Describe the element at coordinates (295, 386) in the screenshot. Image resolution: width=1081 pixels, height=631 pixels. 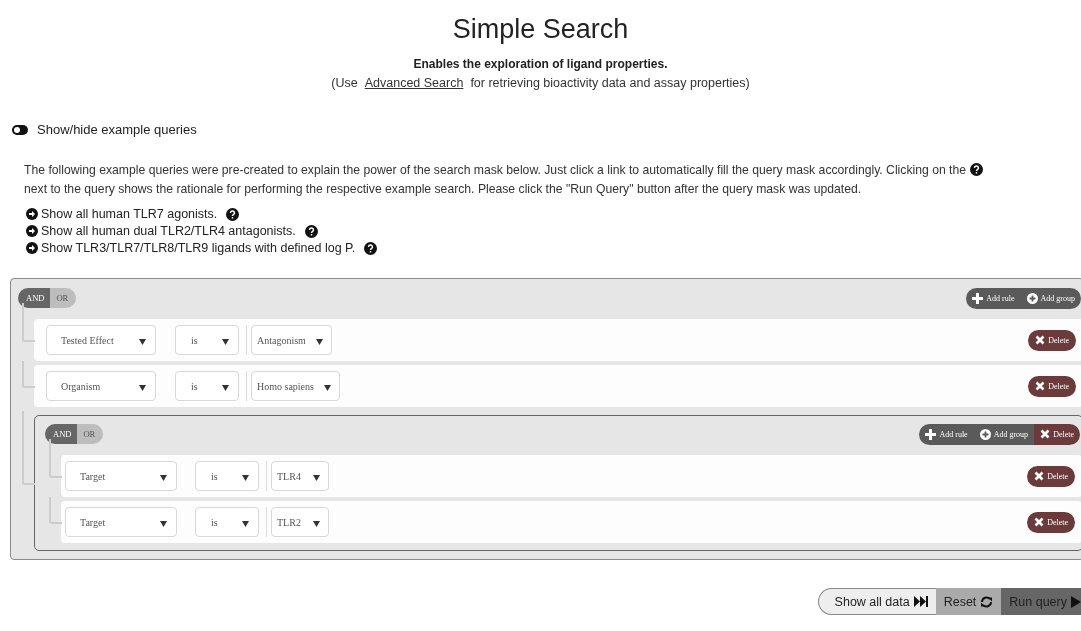
I see `value-select: Homo sapiens` at that location.